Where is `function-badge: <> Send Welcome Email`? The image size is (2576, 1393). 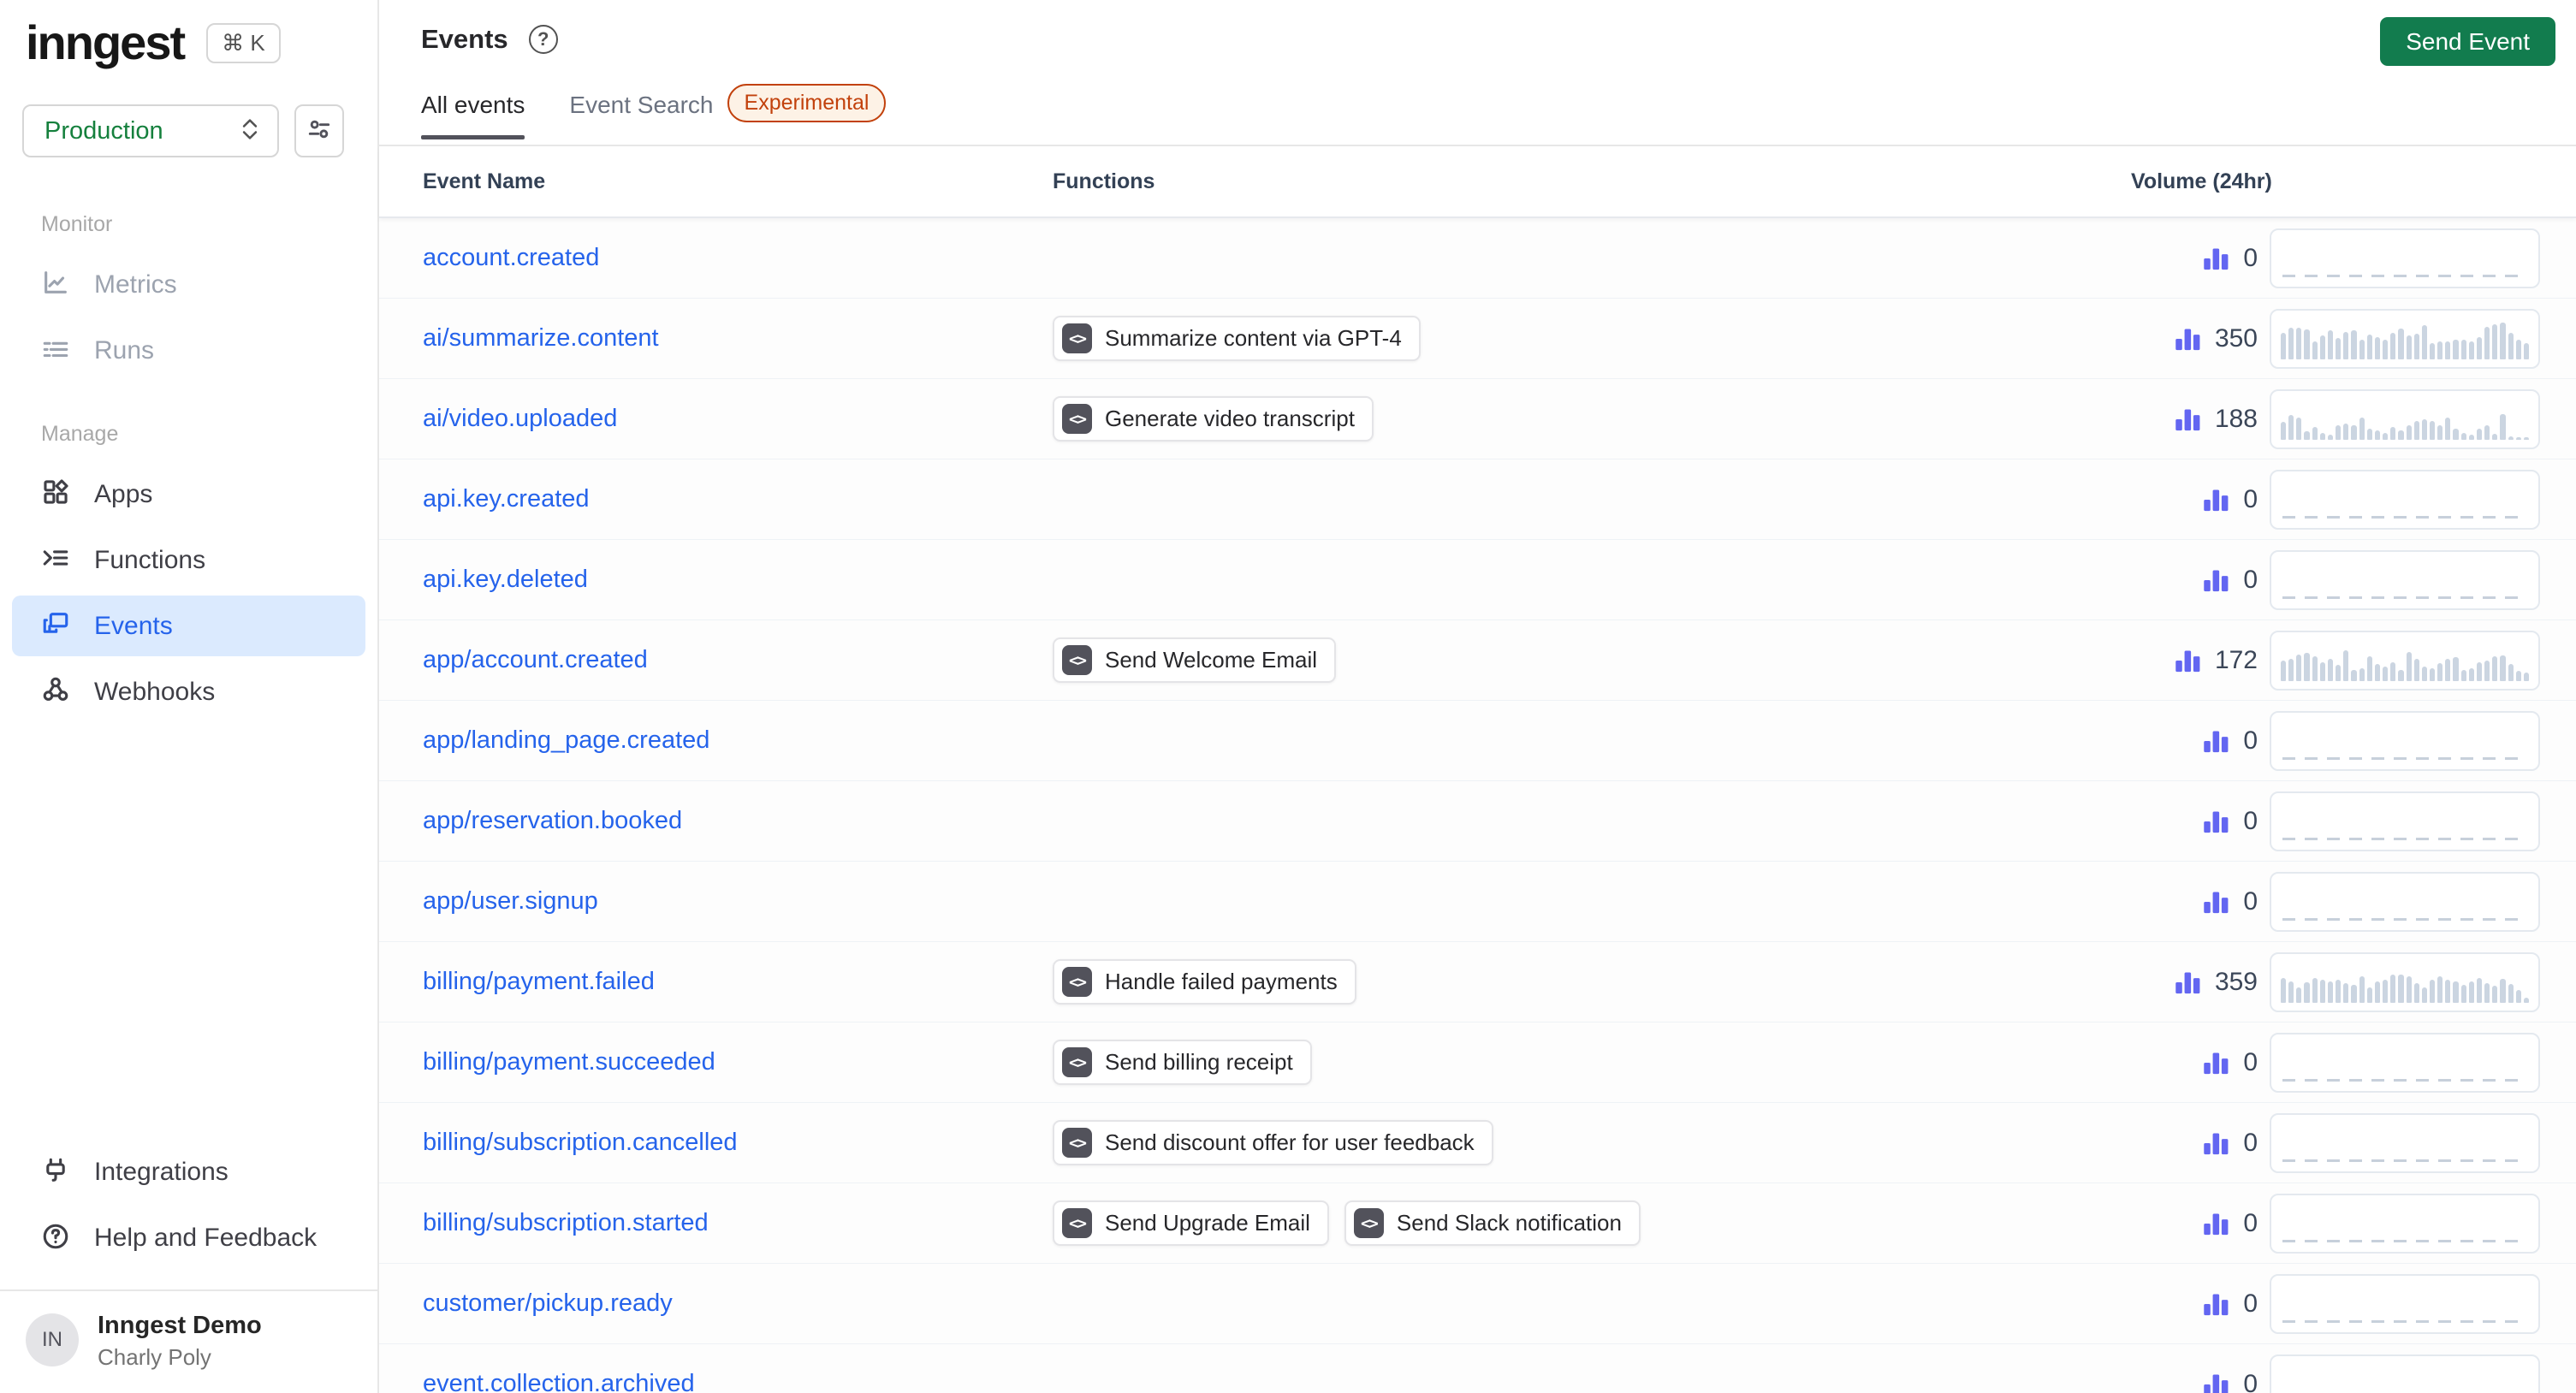 function-badge: <> Send Welcome Email is located at coordinates (1195, 660).